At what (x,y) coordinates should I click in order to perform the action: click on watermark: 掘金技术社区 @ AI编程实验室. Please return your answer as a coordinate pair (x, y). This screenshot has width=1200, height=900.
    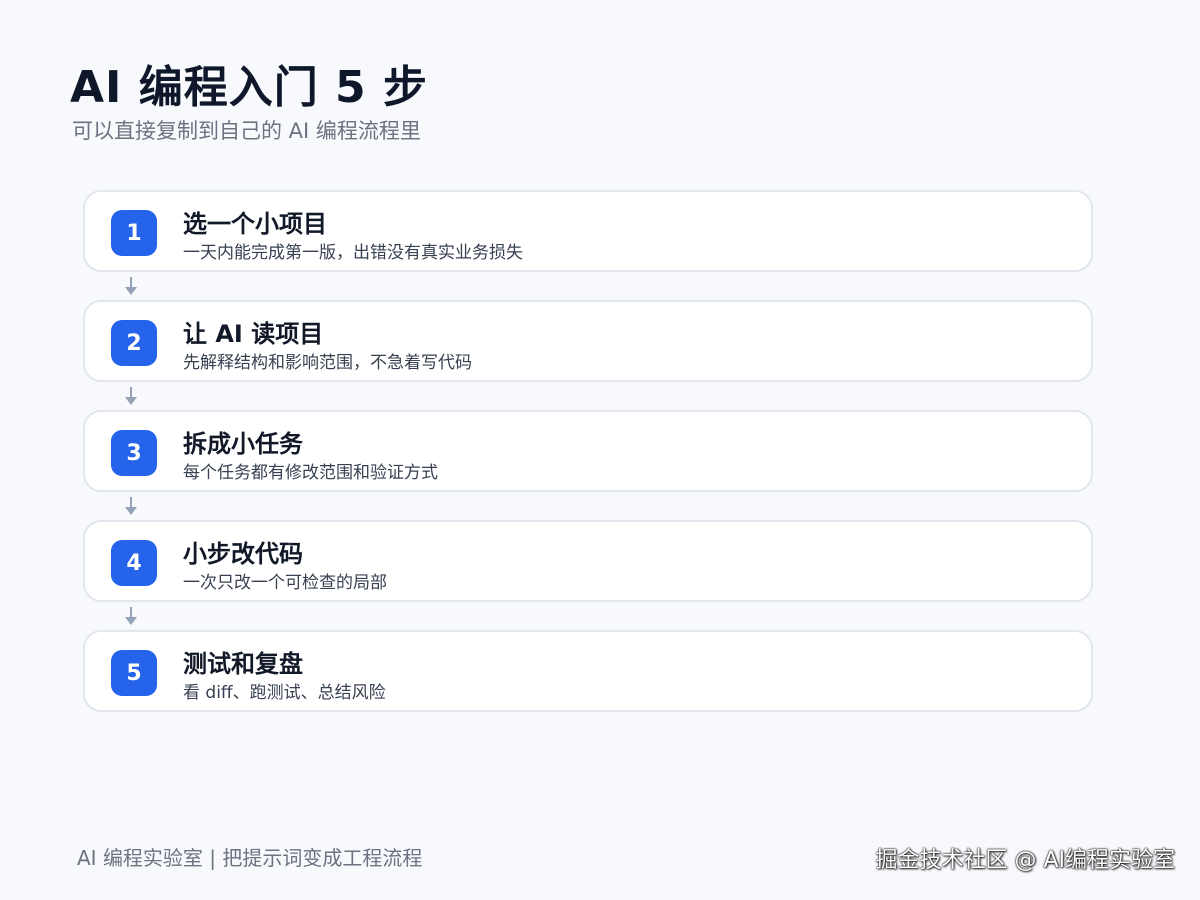
    Looking at the image, I should click on (1025, 860).